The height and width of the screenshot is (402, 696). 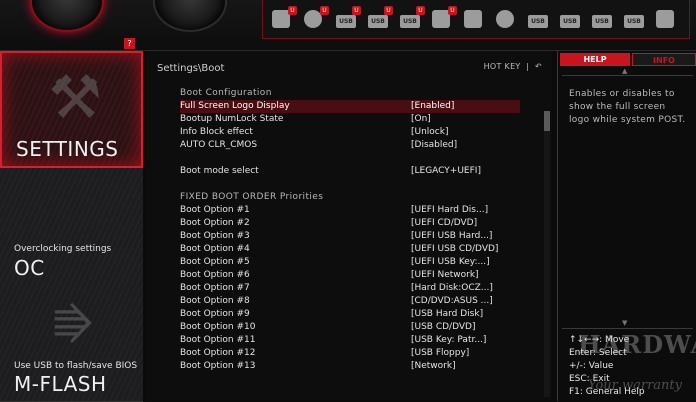 What do you see at coordinates (454, 249) in the screenshot?
I see `setting-value: [UEFI USB CD/DVD]` at bounding box center [454, 249].